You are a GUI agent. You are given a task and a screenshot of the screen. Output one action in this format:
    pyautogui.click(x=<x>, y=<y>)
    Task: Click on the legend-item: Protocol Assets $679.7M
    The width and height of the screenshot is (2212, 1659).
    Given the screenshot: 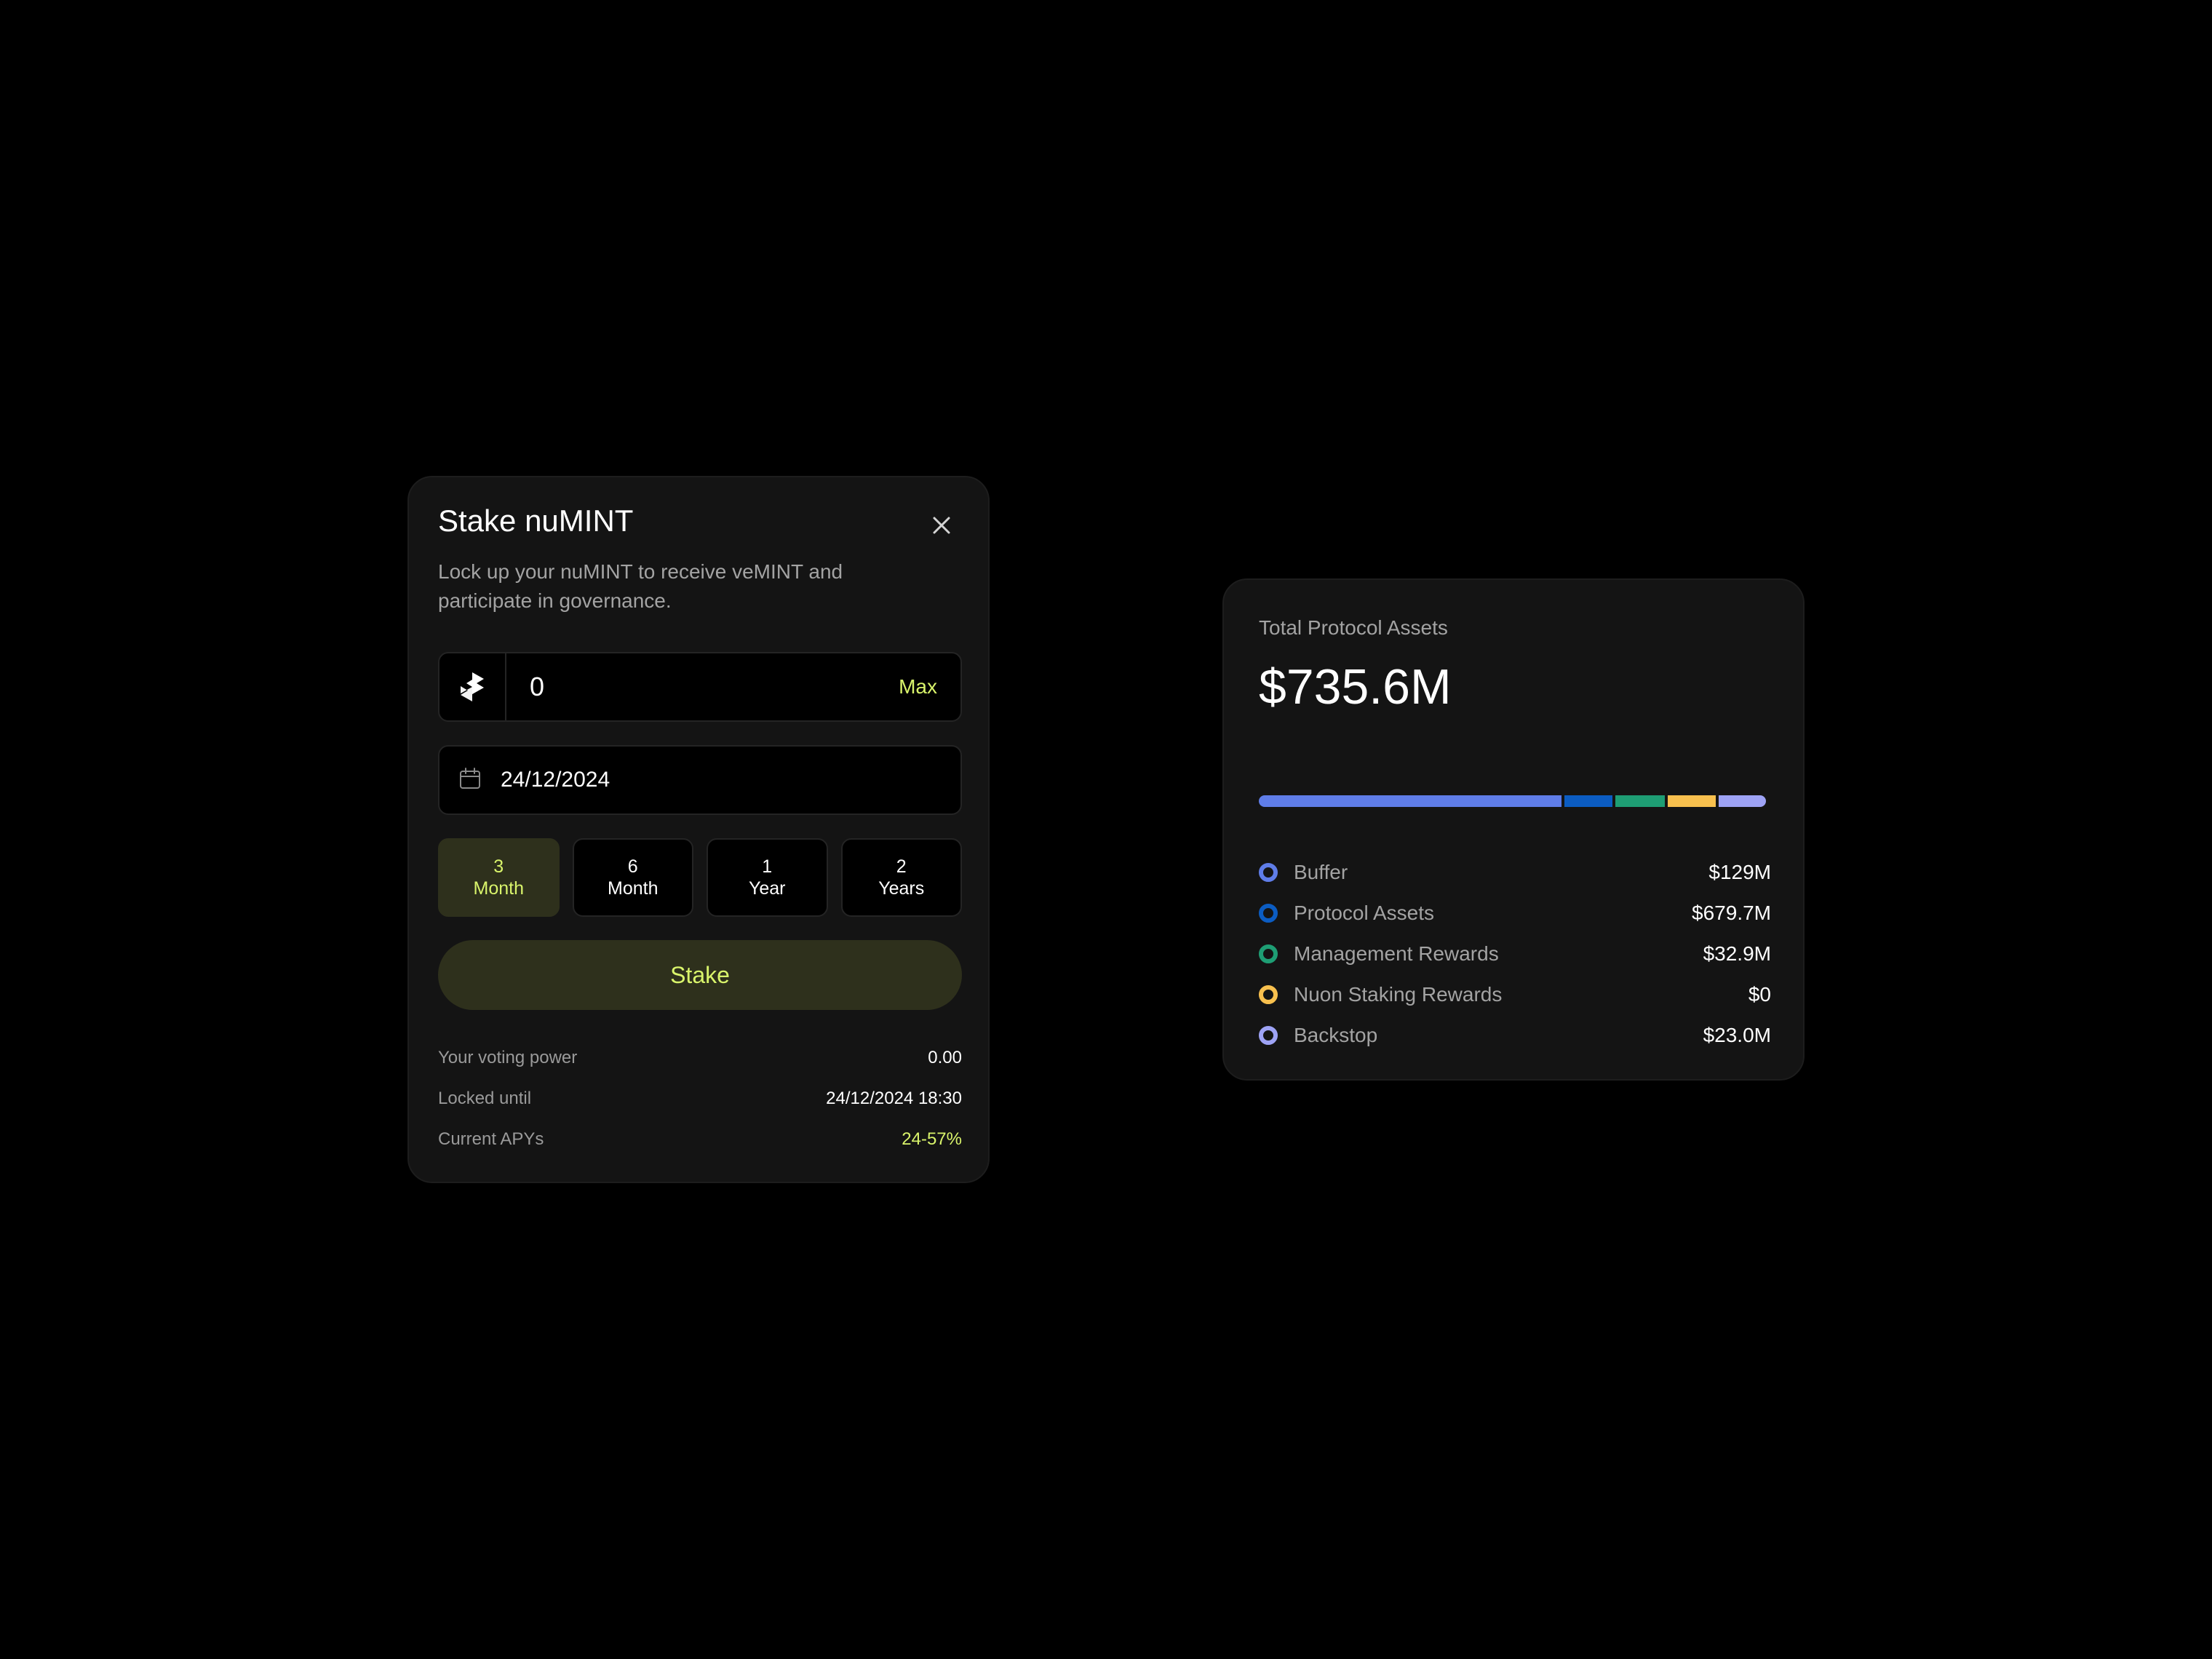 What is the action you would take?
    pyautogui.click(x=1515, y=913)
    